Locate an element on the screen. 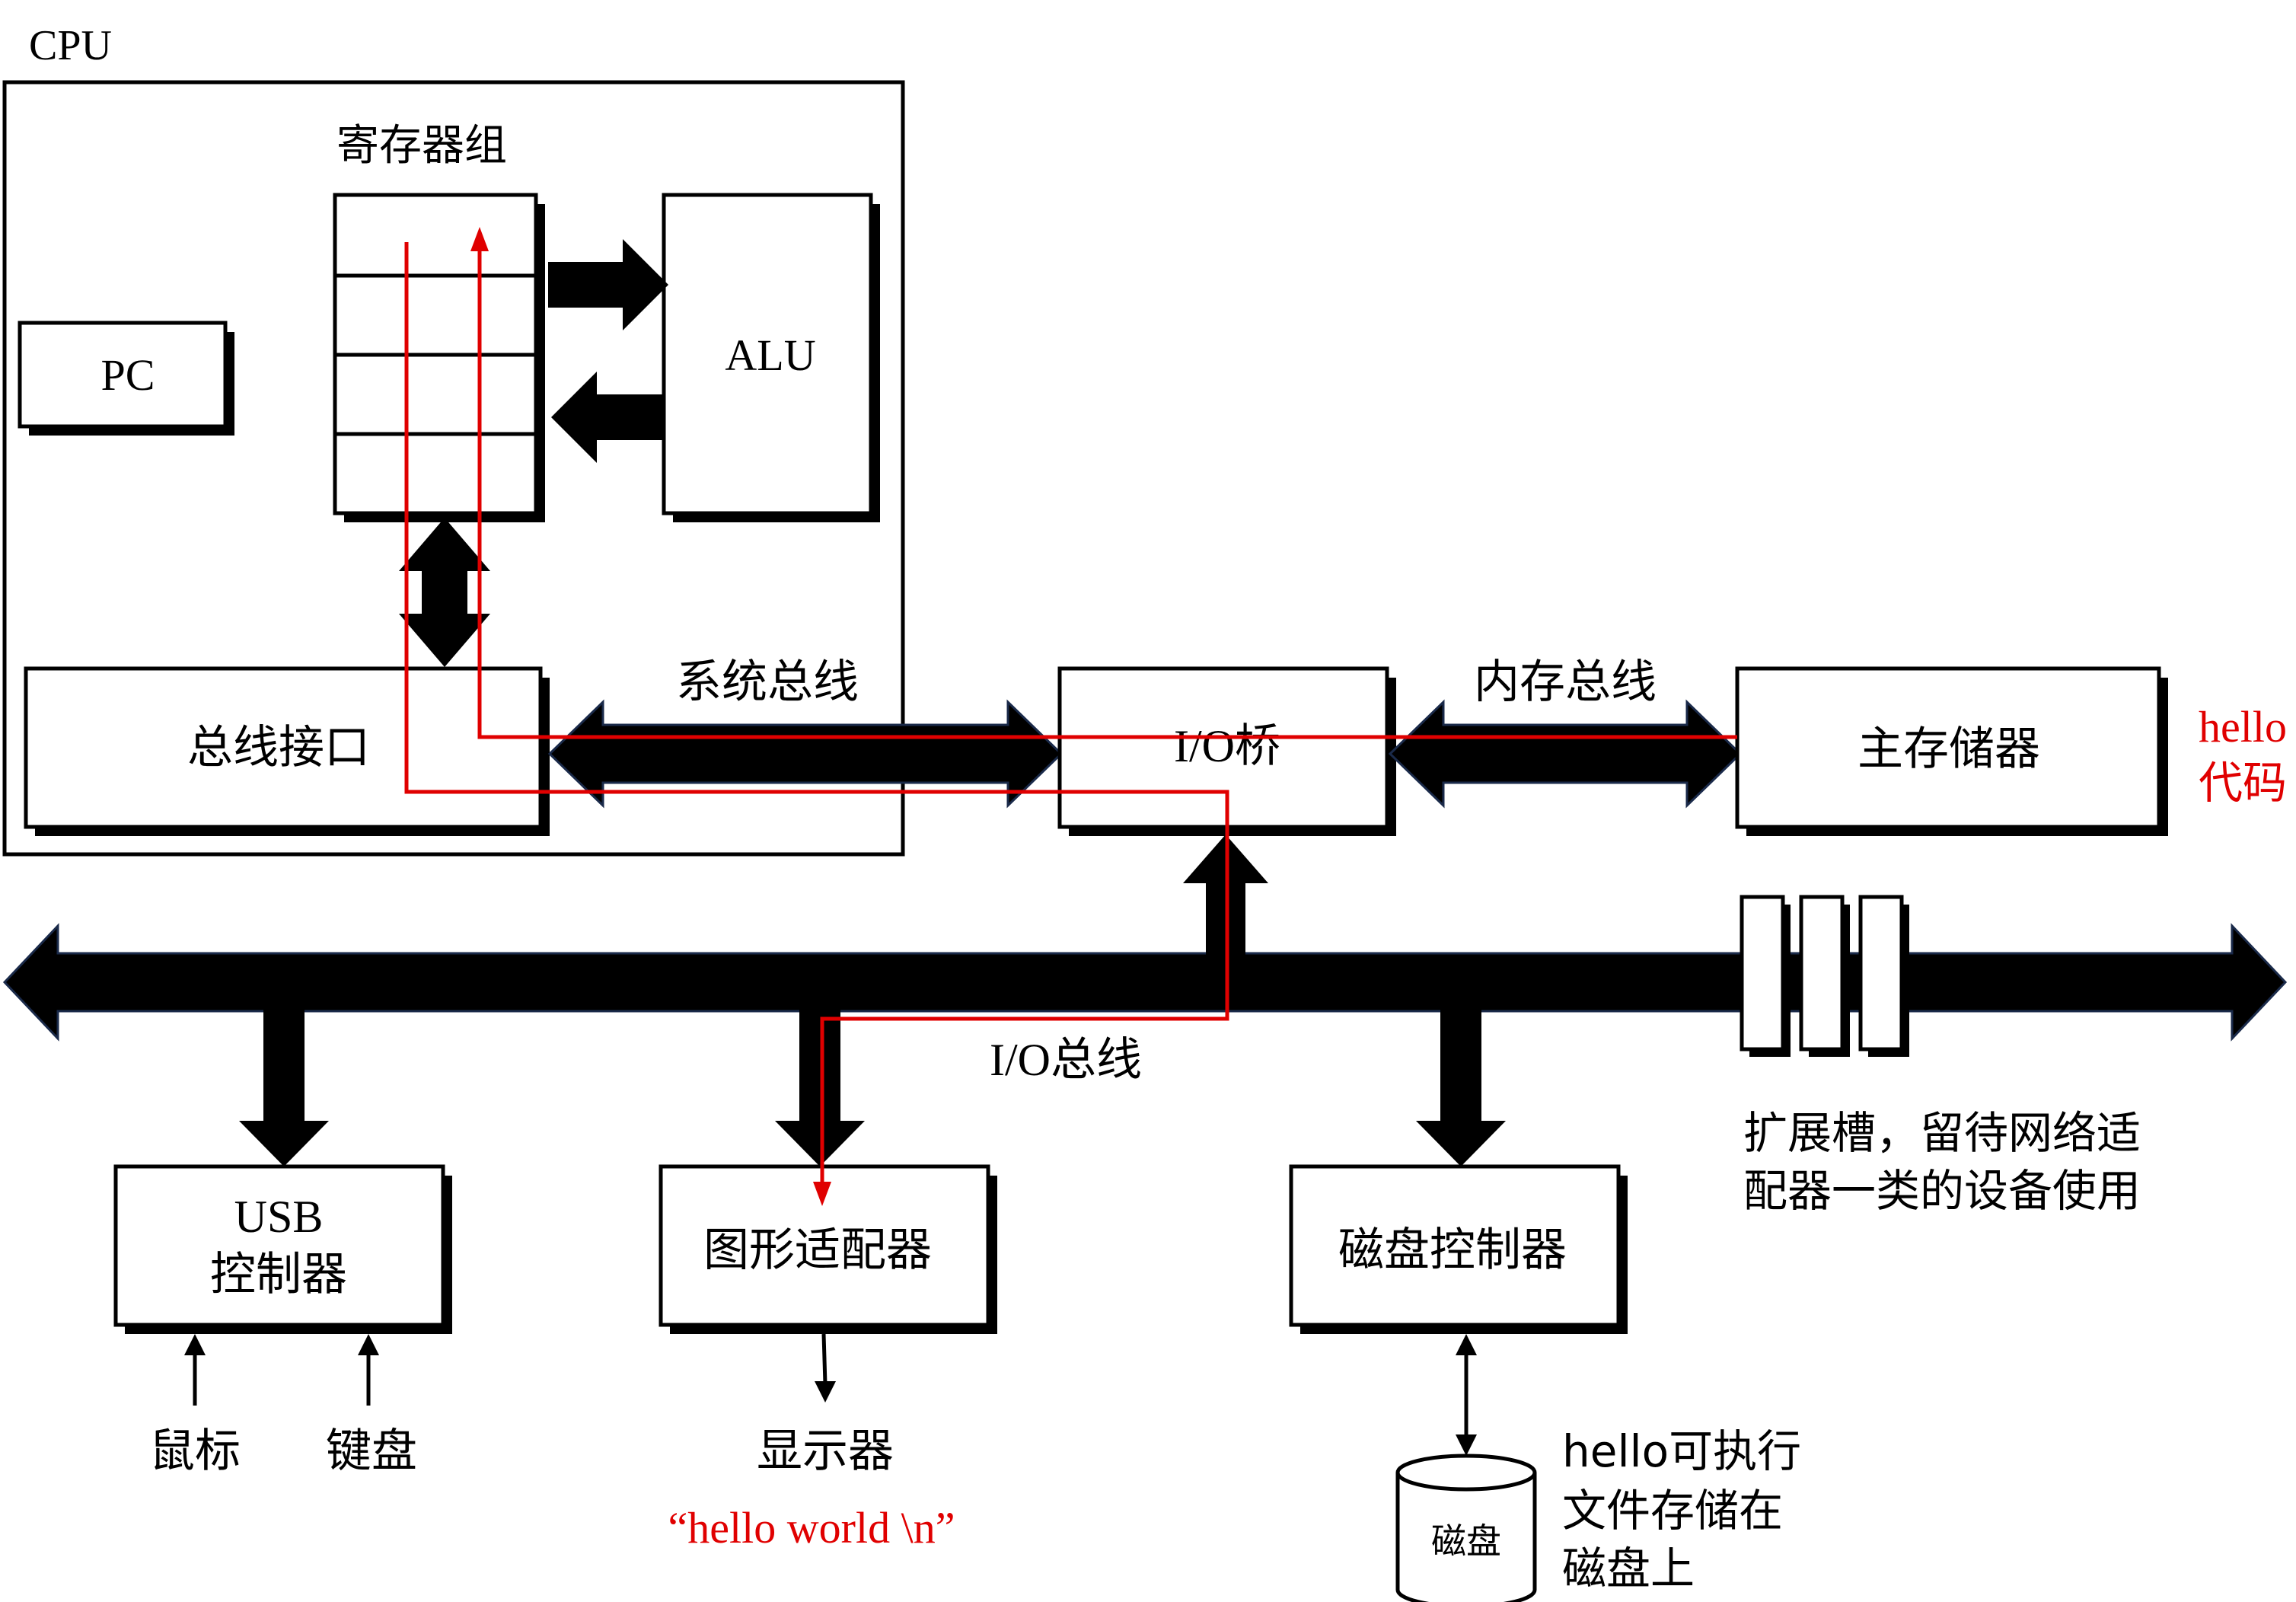 Image resolution: width=2296 pixels, height=1602 pixels. display-output-arrow is located at coordinates (826, 1368).